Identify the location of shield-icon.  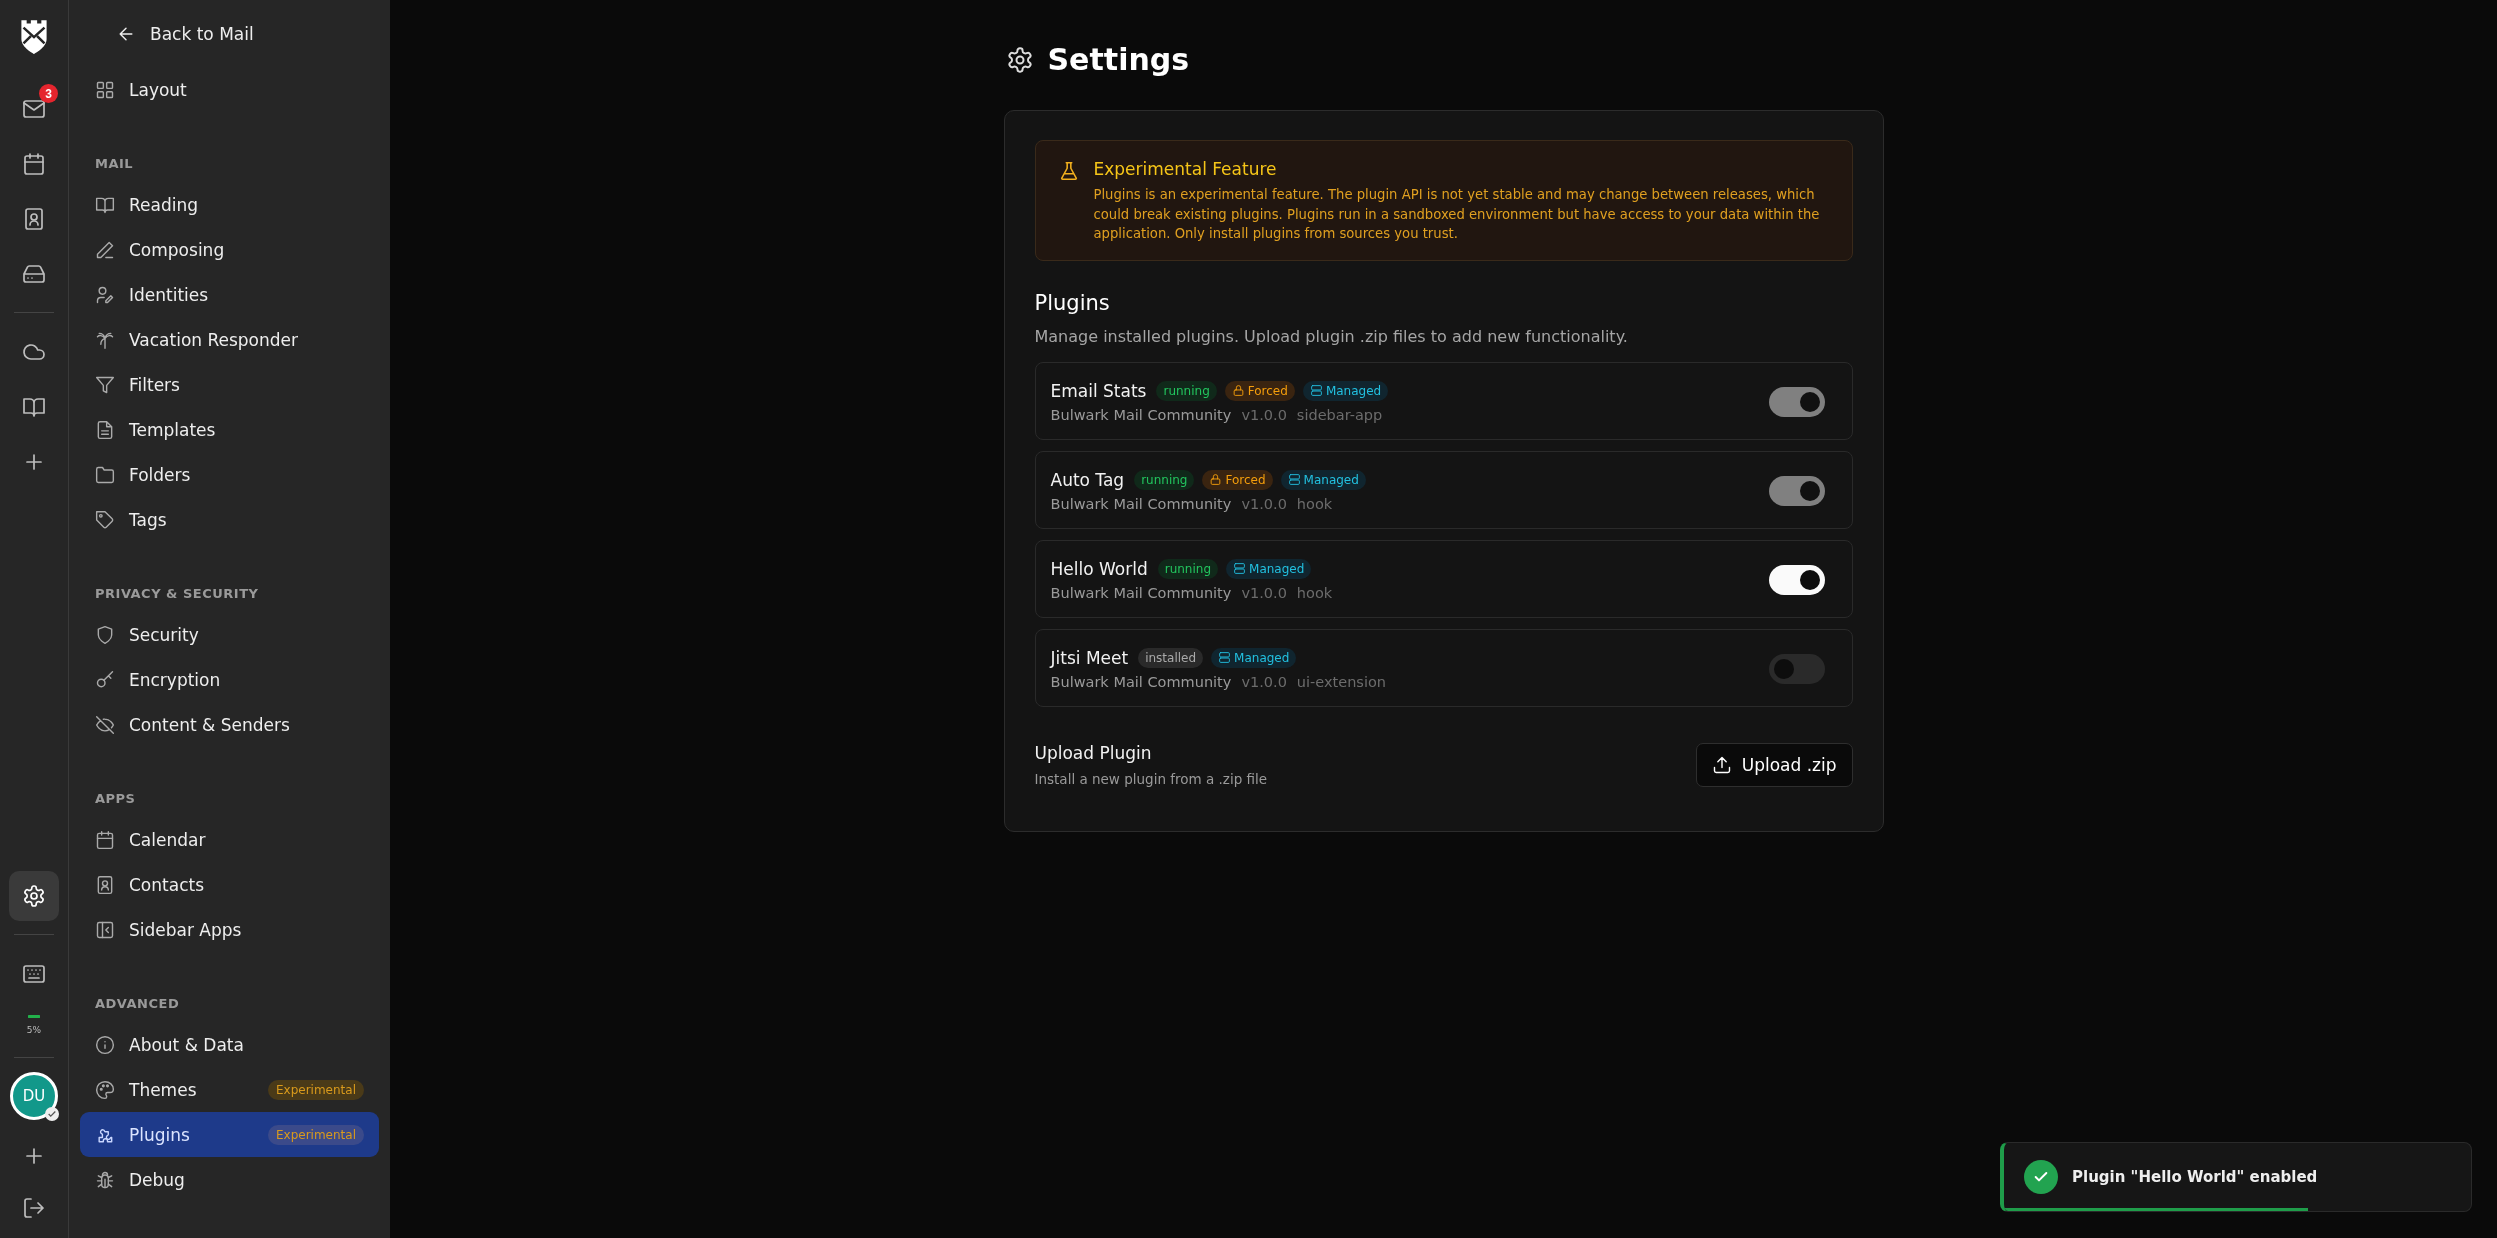
(105, 634).